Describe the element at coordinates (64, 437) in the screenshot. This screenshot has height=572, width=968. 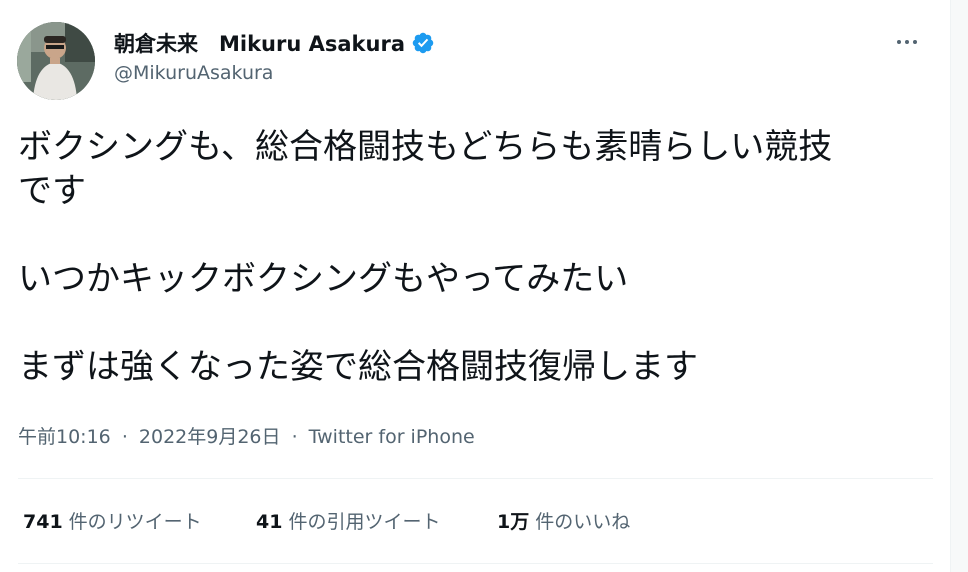
I see `tweet-time: 午前10:16` at that location.